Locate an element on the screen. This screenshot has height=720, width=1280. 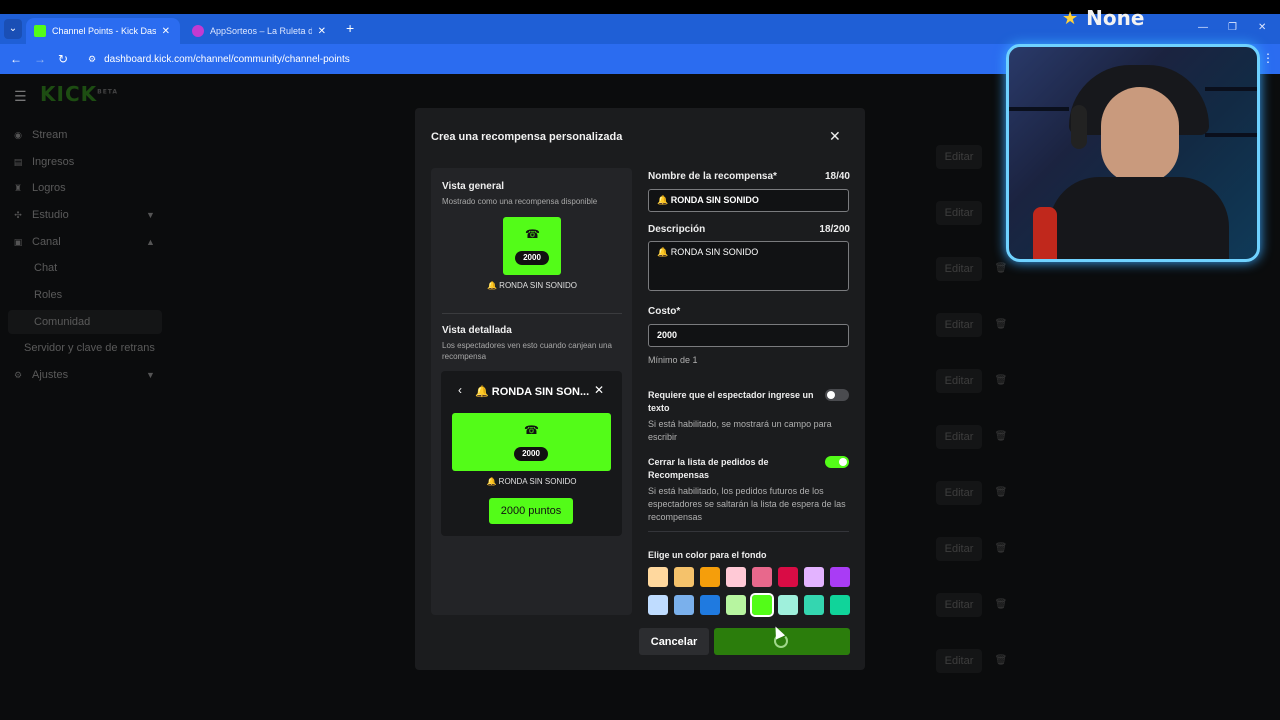
back-icon: ← is located at coordinates (16, 59).